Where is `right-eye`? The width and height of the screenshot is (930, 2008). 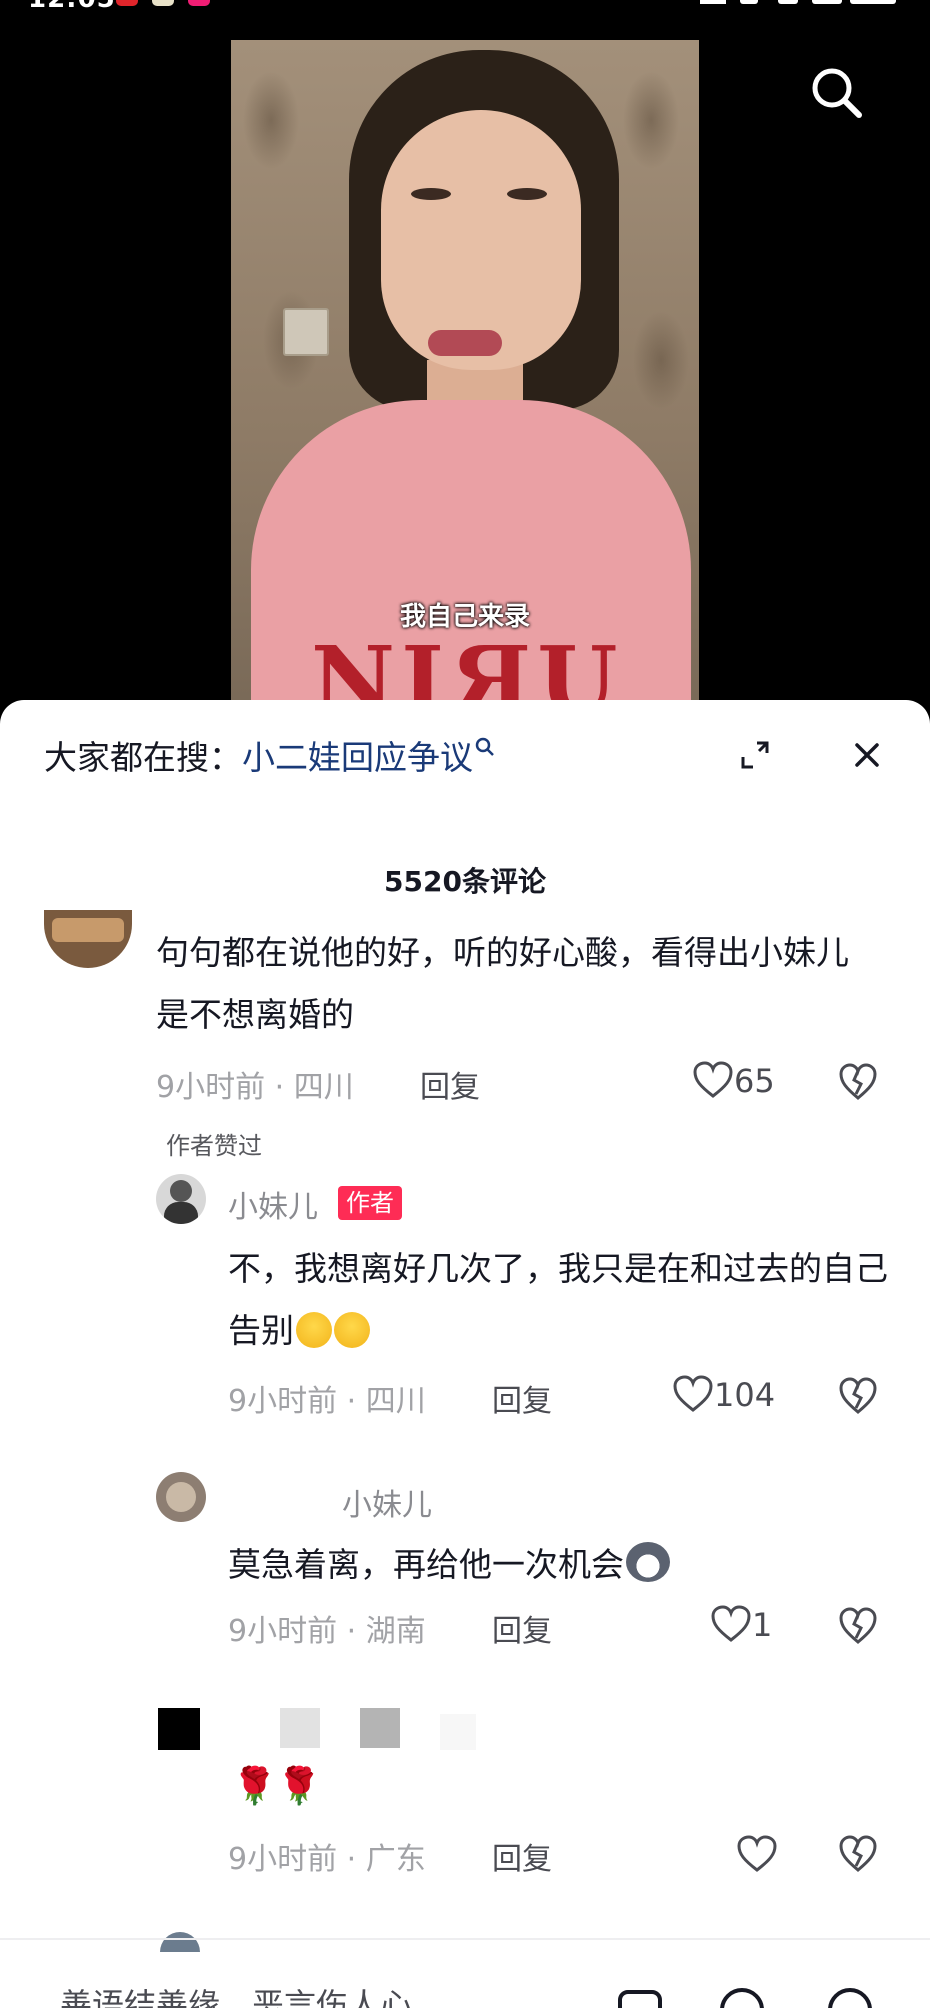 right-eye is located at coordinates (527, 194).